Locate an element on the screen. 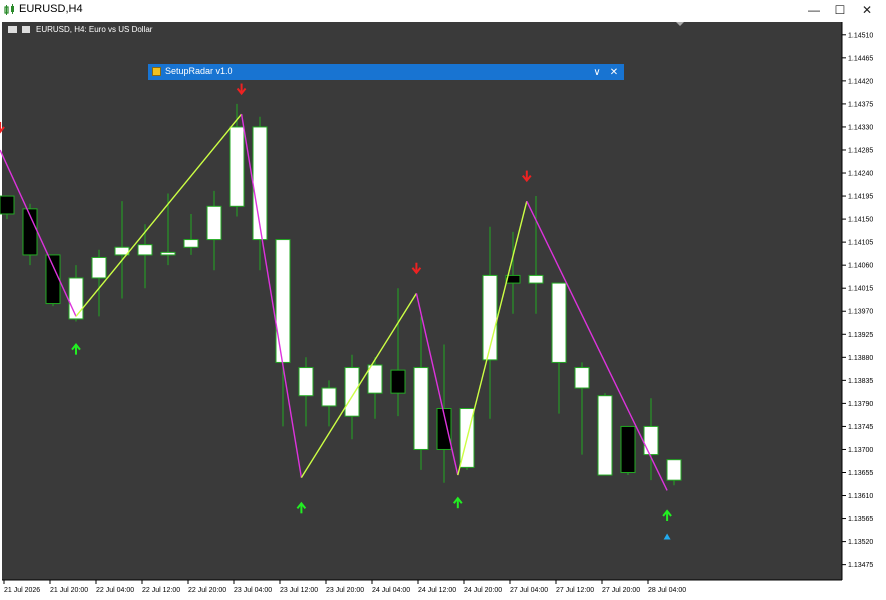  flag-icon is located at coordinates (12, 29).